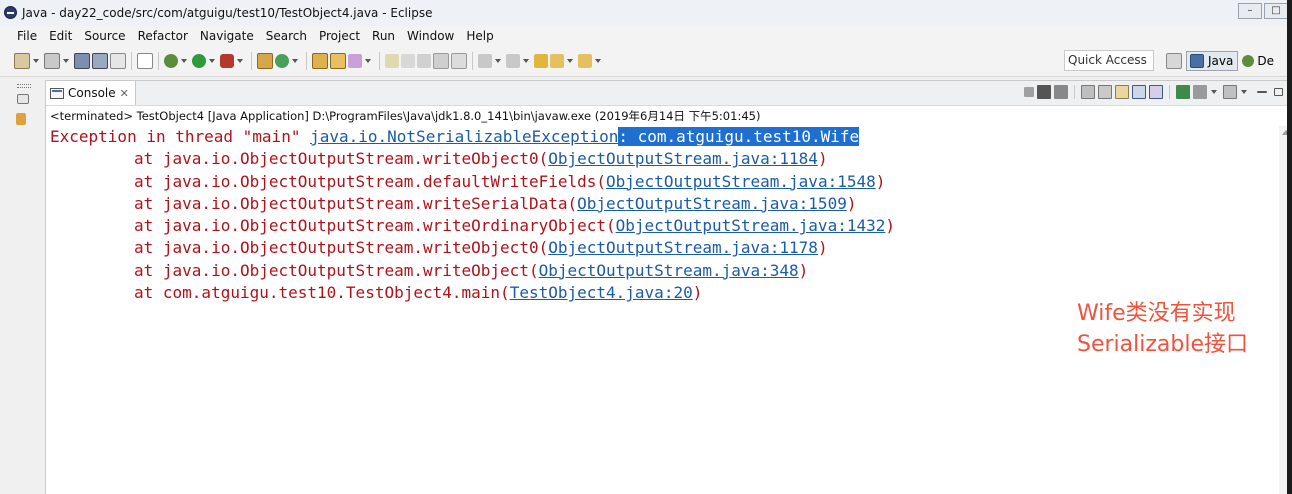 Image resolution: width=1292 pixels, height=494 pixels. I want to click on package-explorer-icon, so click(21, 119).